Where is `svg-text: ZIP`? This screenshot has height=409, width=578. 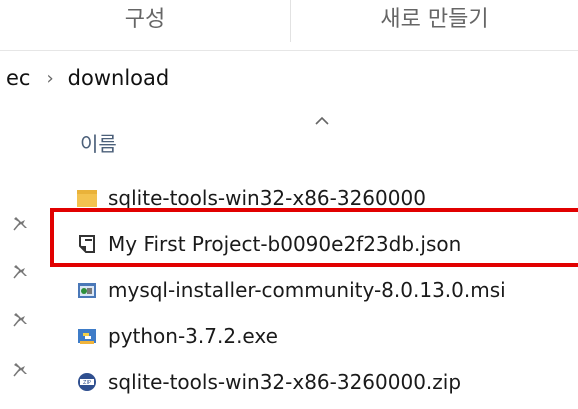 svg-text: ZIP is located at coordinates (87, 383).